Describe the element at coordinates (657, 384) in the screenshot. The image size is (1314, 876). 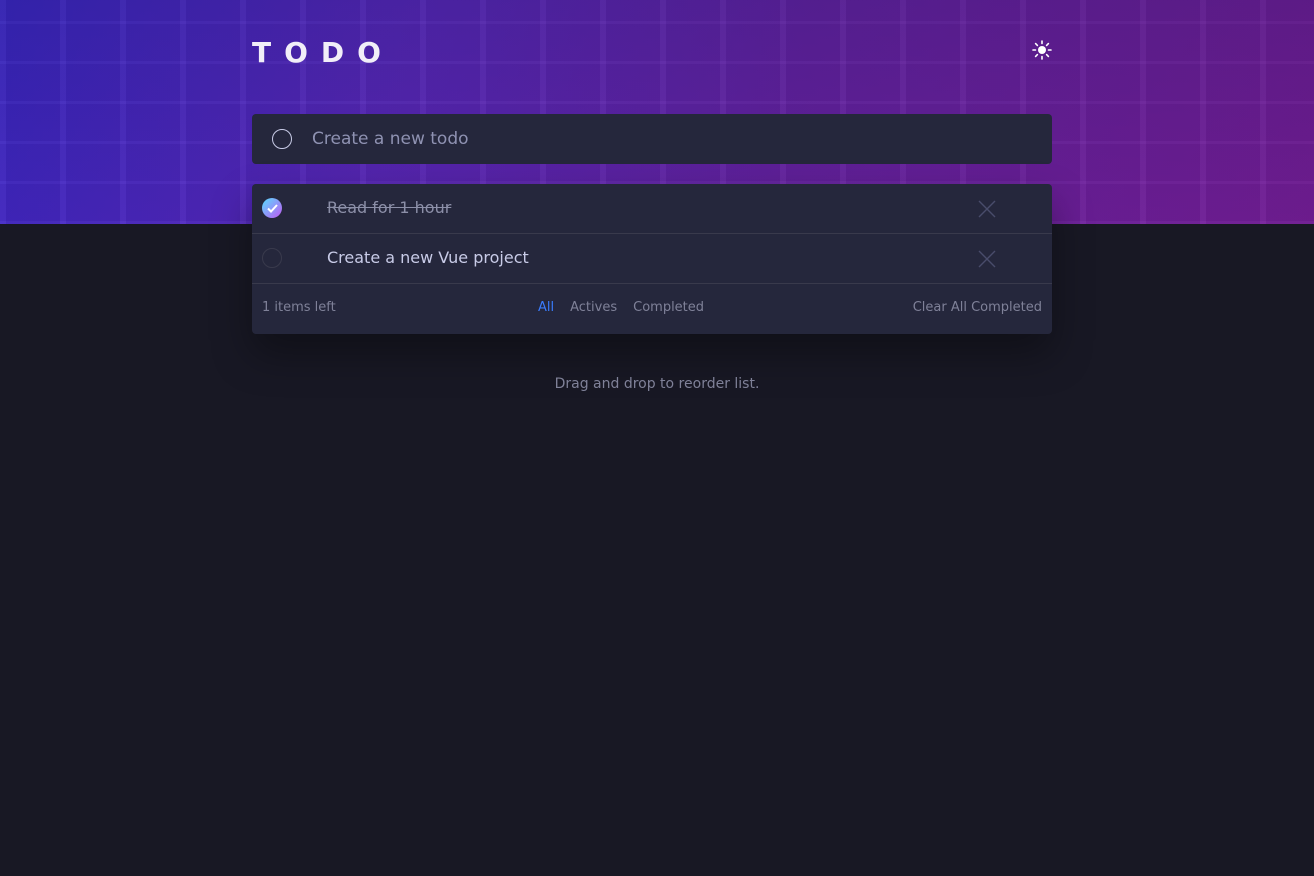
I see `reorder-hint: Drag and drop to reorder list.` at that location.